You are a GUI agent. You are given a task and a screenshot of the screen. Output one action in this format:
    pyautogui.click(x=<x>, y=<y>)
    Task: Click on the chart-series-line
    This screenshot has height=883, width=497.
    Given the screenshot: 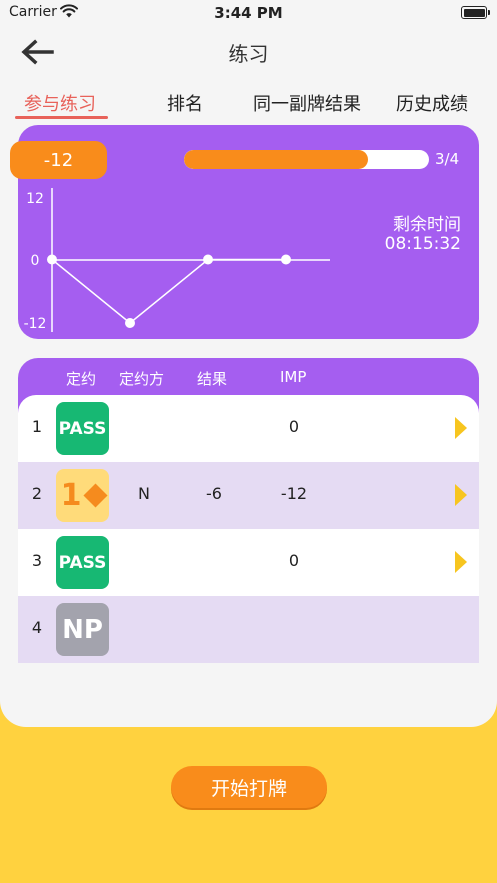 What is the action you would take?
    pyautogui.click(x=168, y=291)
    